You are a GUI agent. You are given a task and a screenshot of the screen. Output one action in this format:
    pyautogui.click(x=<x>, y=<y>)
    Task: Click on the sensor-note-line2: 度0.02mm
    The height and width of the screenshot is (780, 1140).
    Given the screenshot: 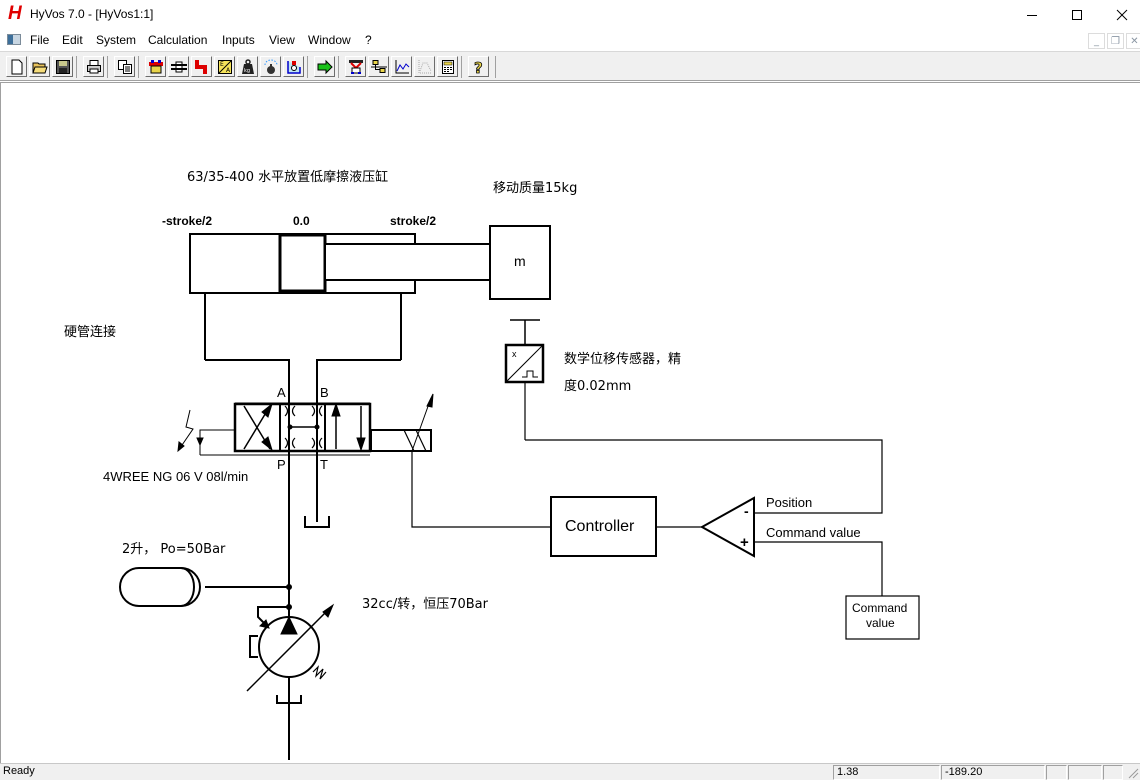 What is the action you would take?
    pyautogui.click(x=598, y=386)
    